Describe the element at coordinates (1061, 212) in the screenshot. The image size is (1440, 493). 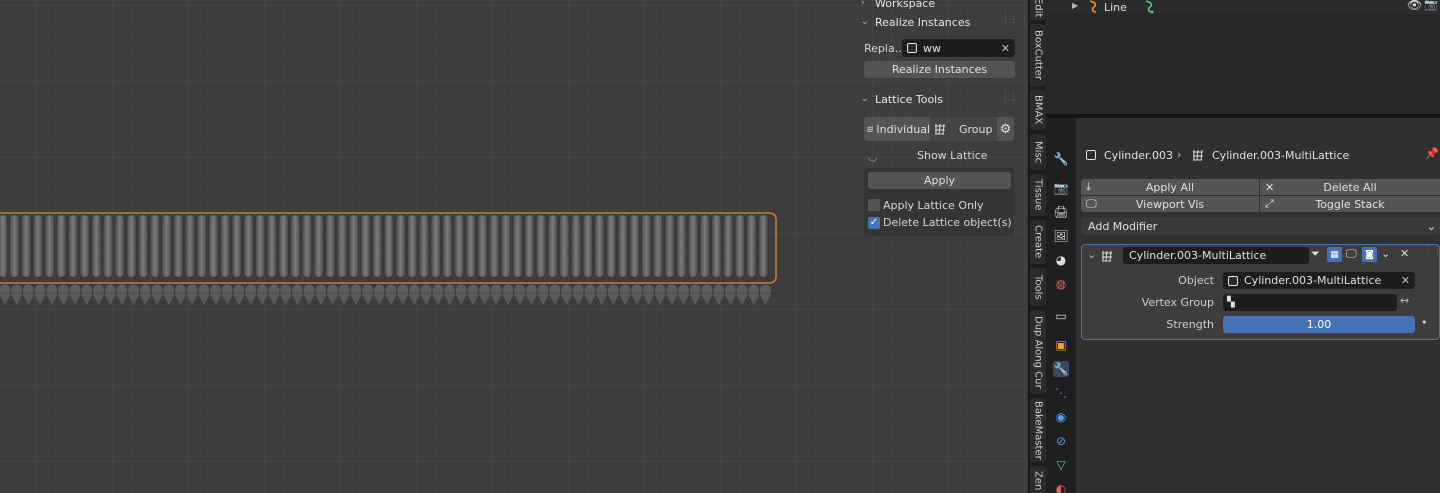
I see `output-icon: 🖨` at that location.